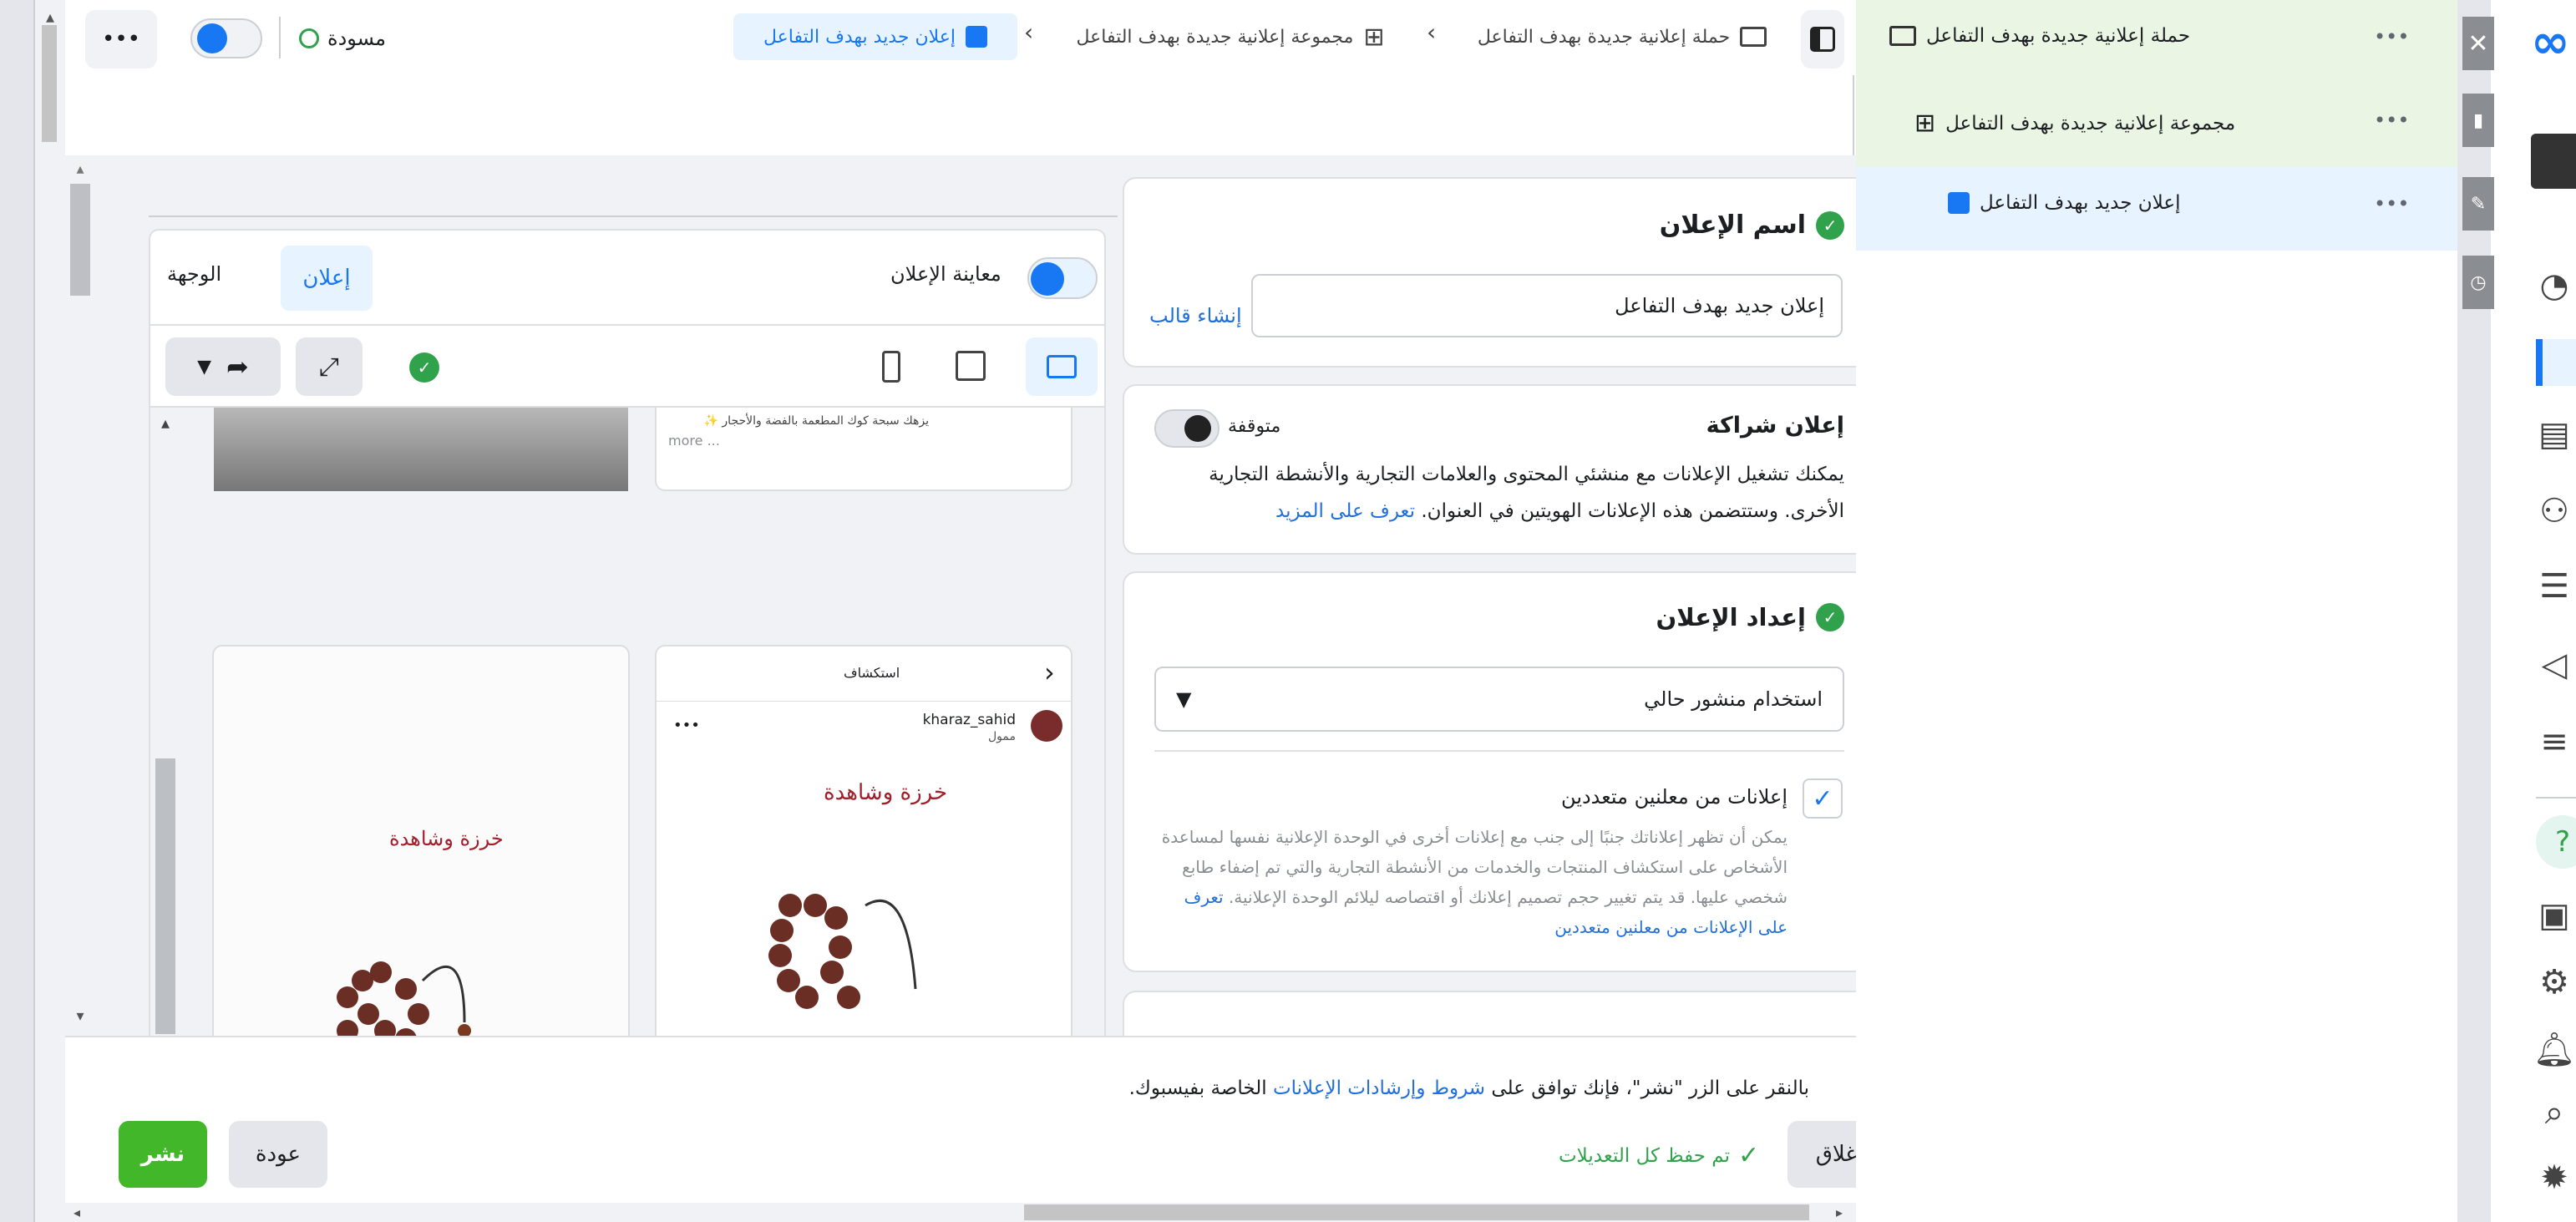 The height and width of the screenshot is (1222, 2576). What do you see at coordinates (2556, 362) in the screenshot?
I see `table-icon` at bounding box center [2556, 362].